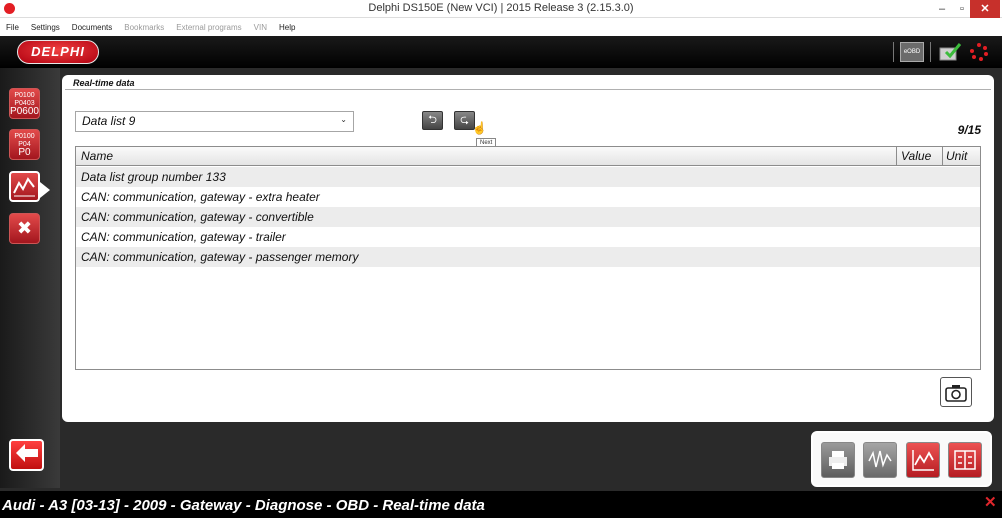 Image resolution: width=1002 pixels, height=518 pixels. What do you see at coordinates (24, 103) in the screenshot?
I see `read-fault-codes-button: P0100 P0403 P0600` at bounding box center [24, 103].